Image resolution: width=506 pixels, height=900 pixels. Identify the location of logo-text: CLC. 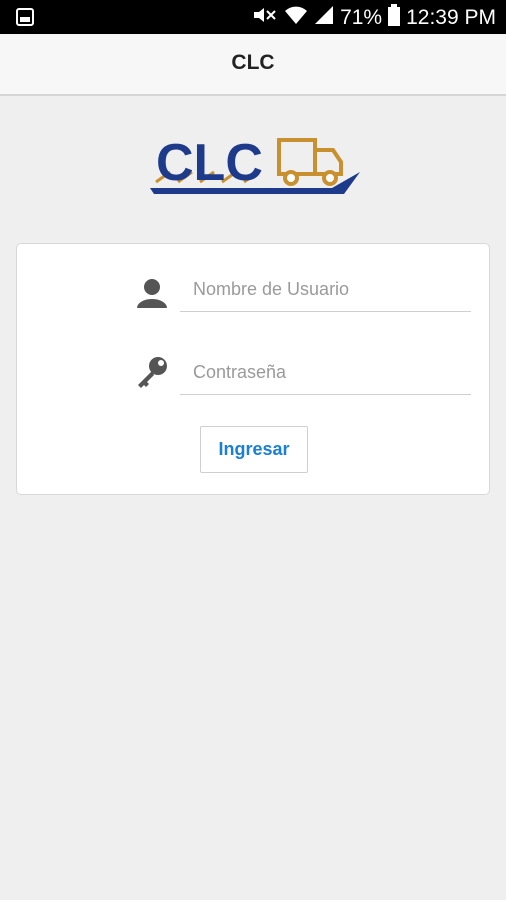
(209, 163).